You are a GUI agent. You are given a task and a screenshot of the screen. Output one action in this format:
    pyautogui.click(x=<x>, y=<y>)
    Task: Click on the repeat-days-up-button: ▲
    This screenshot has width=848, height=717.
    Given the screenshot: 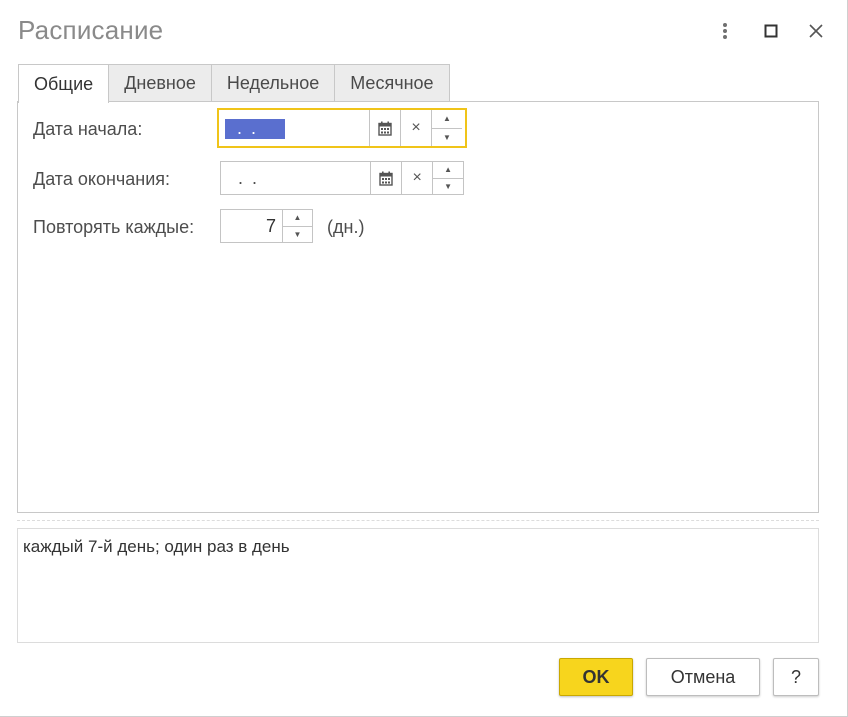 What is the action you would take?
    pyautogui.click(x=297, y=218)
    